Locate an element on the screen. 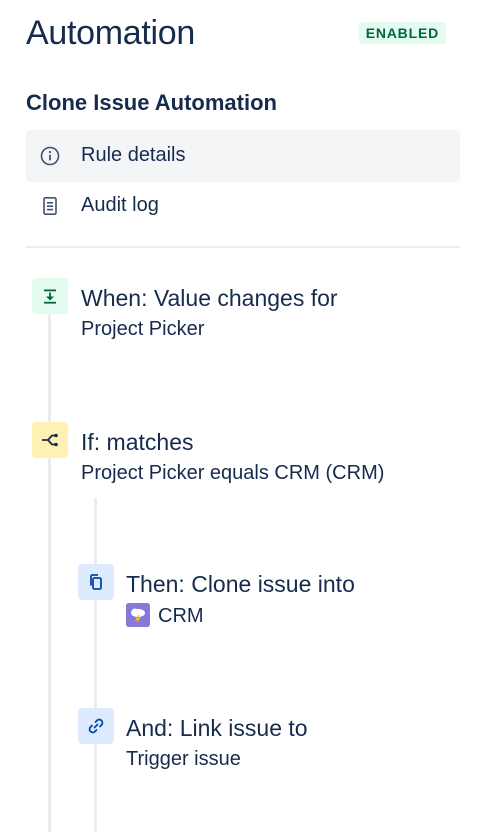  branch-icon is located at coordinates (50, 440).